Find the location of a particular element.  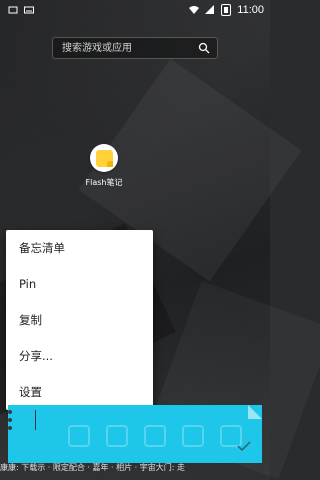

note-widget is located at coordinates (135, 434).